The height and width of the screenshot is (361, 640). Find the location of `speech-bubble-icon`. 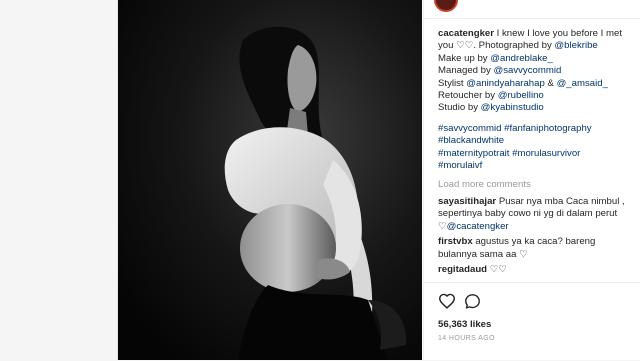

speech-bubble-icon is located at coordinates (472, 304).